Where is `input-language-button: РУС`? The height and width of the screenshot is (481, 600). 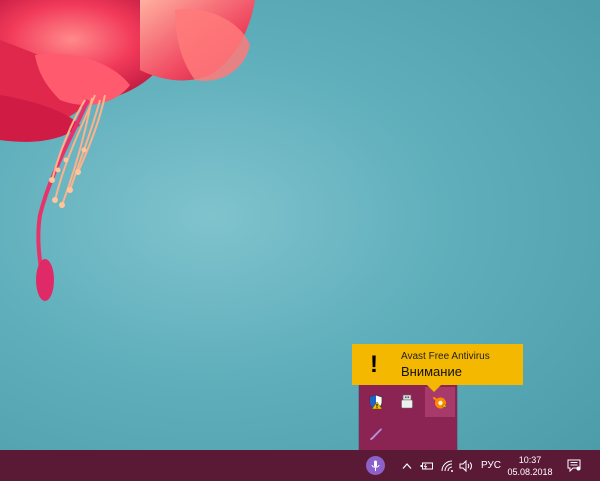 input-language-button: РУС is located at coordinates (491, 465).